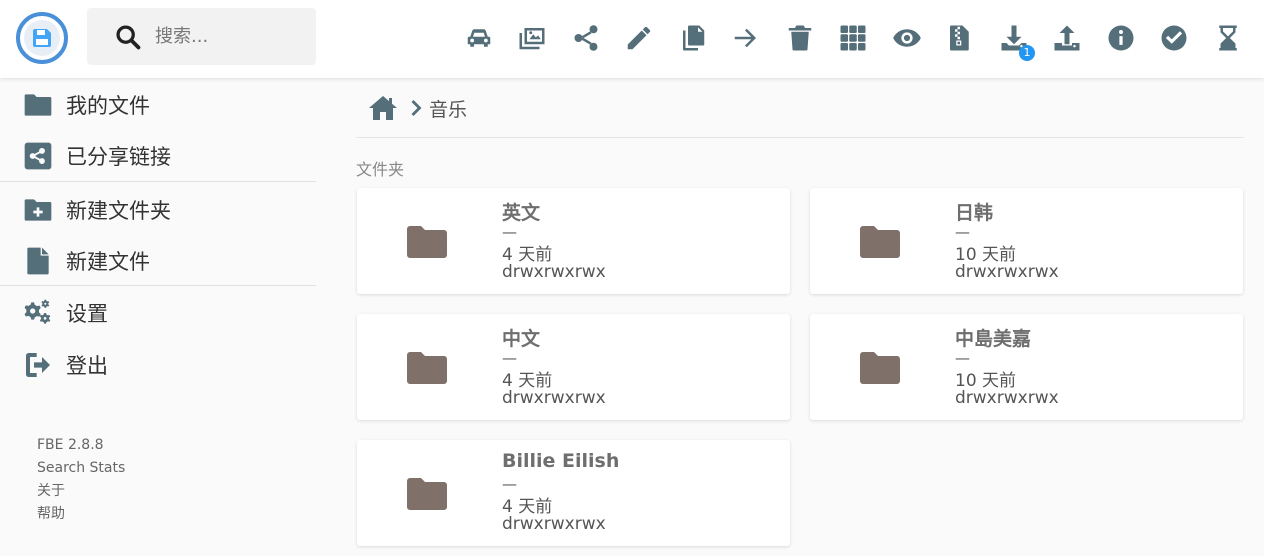 Image resolution: width=1264 pixels, height=556 pixels. I want to click on sidebar-item-label: 新建文件夹, so click(118, 211).